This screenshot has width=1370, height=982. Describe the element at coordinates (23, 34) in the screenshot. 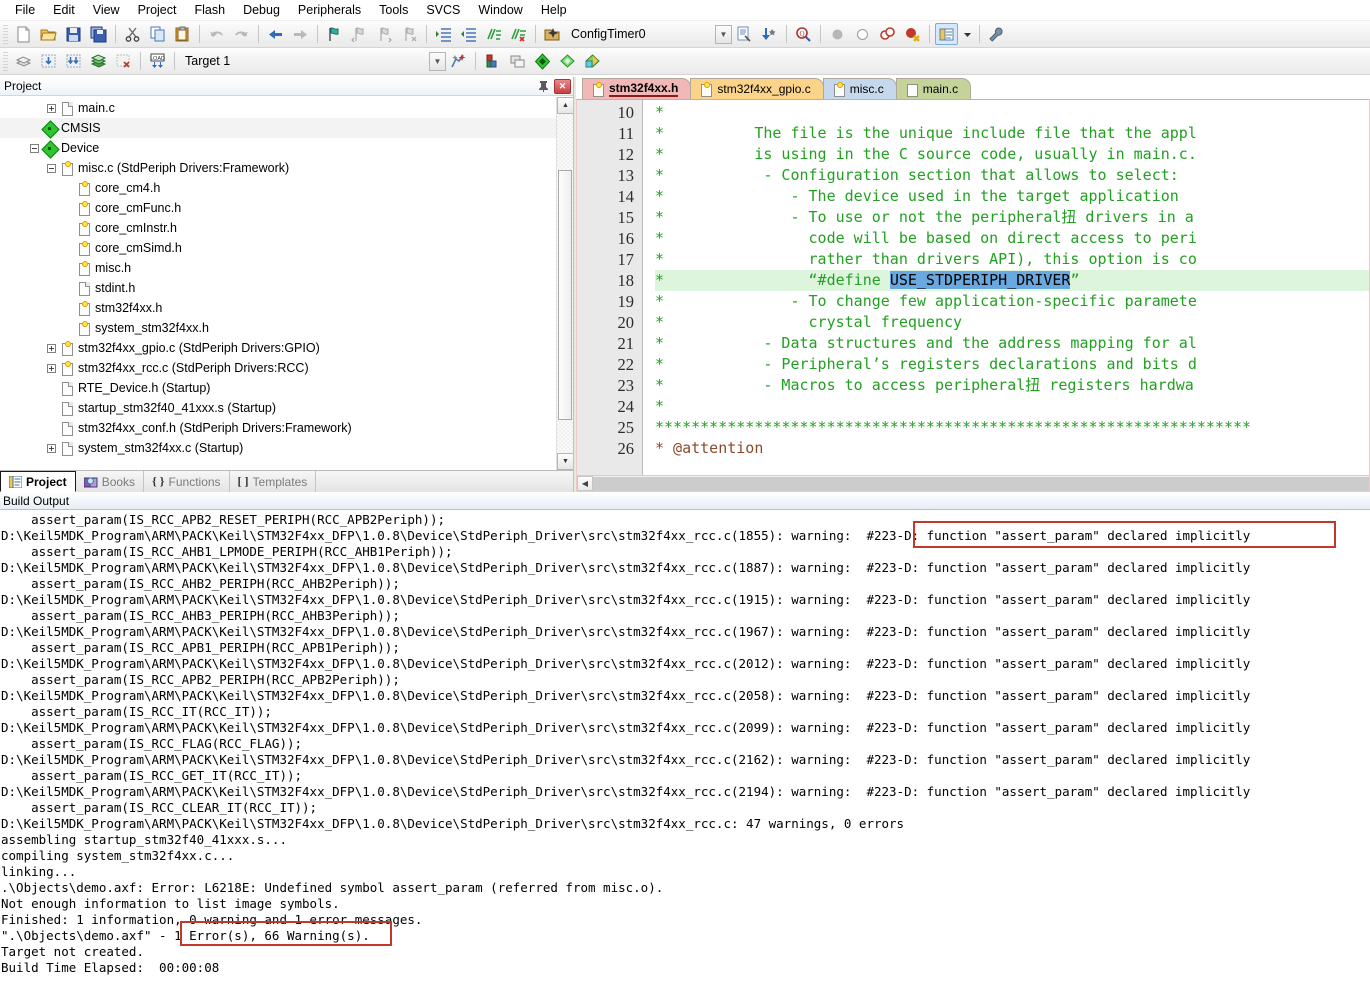

I see `new-file-icon` at that location.